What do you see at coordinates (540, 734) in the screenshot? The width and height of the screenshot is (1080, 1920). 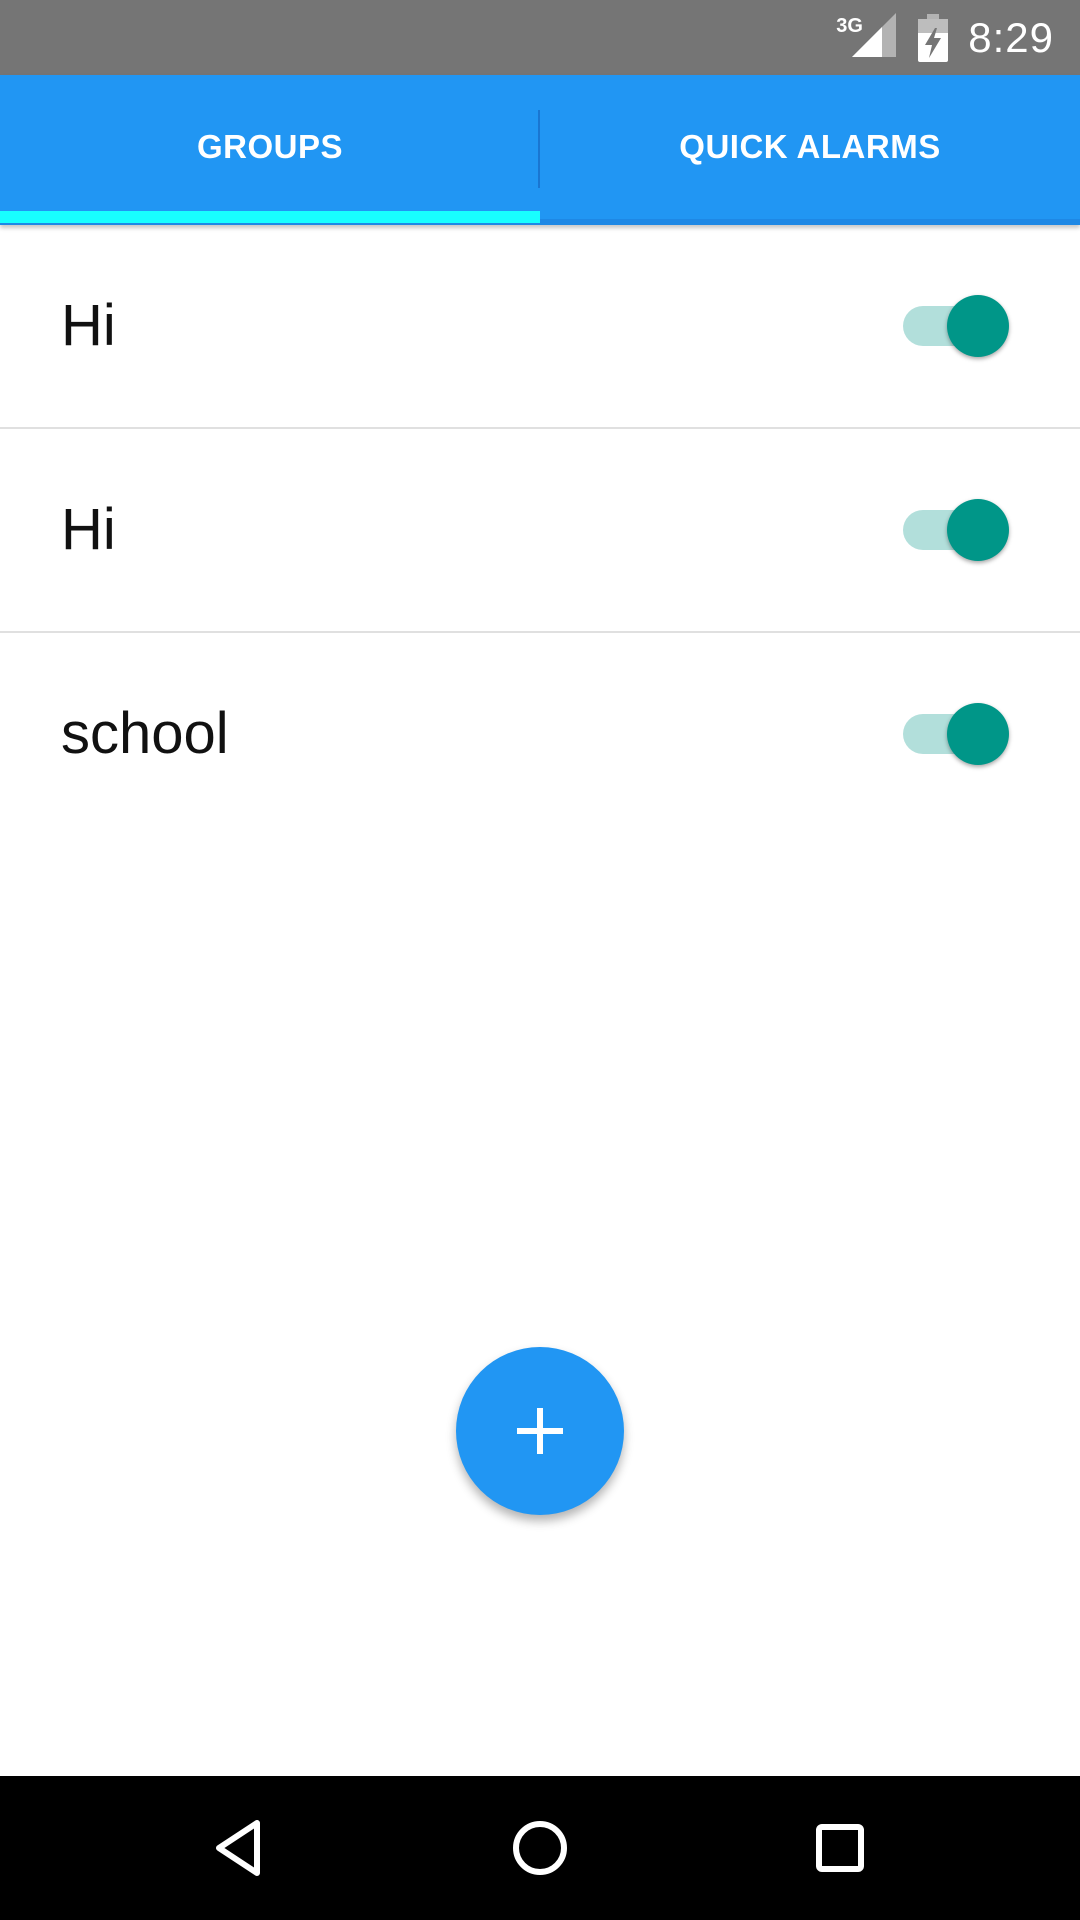 I see `group-list-item: school` at bounding box center [540, 734].